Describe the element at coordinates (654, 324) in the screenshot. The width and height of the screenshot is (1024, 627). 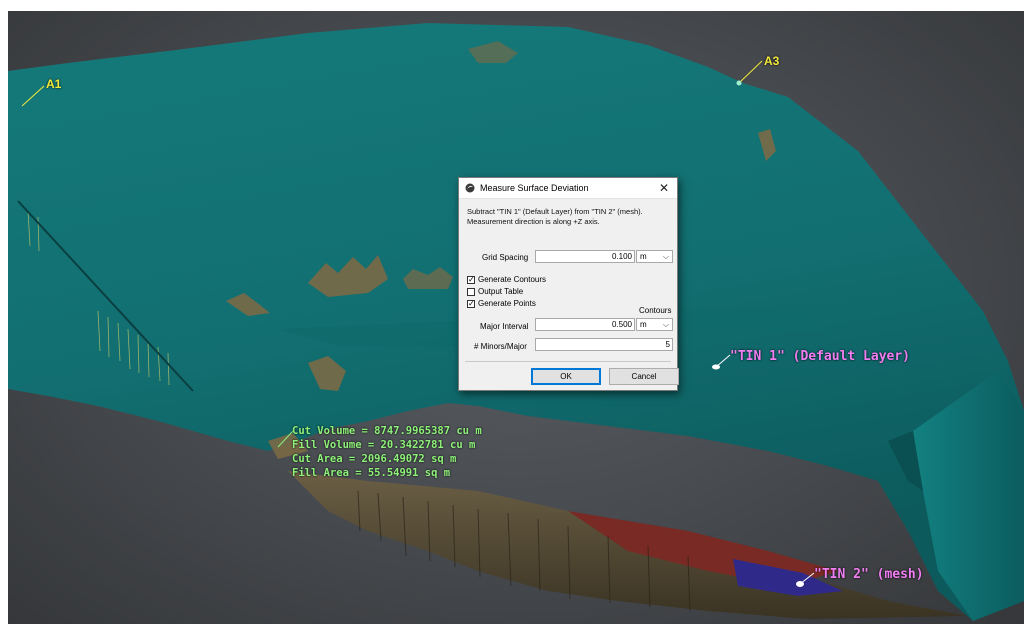
I see `major-interval-unit-select: m ⌵` at that location.